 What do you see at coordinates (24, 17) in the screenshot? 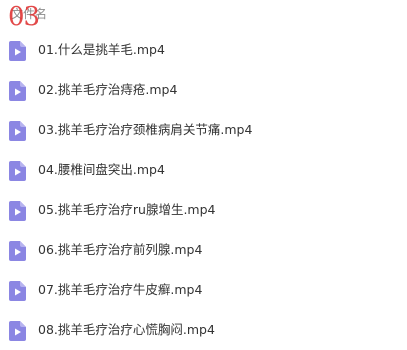
I see `overlay-number: 03` at bounding box center [24, 17].